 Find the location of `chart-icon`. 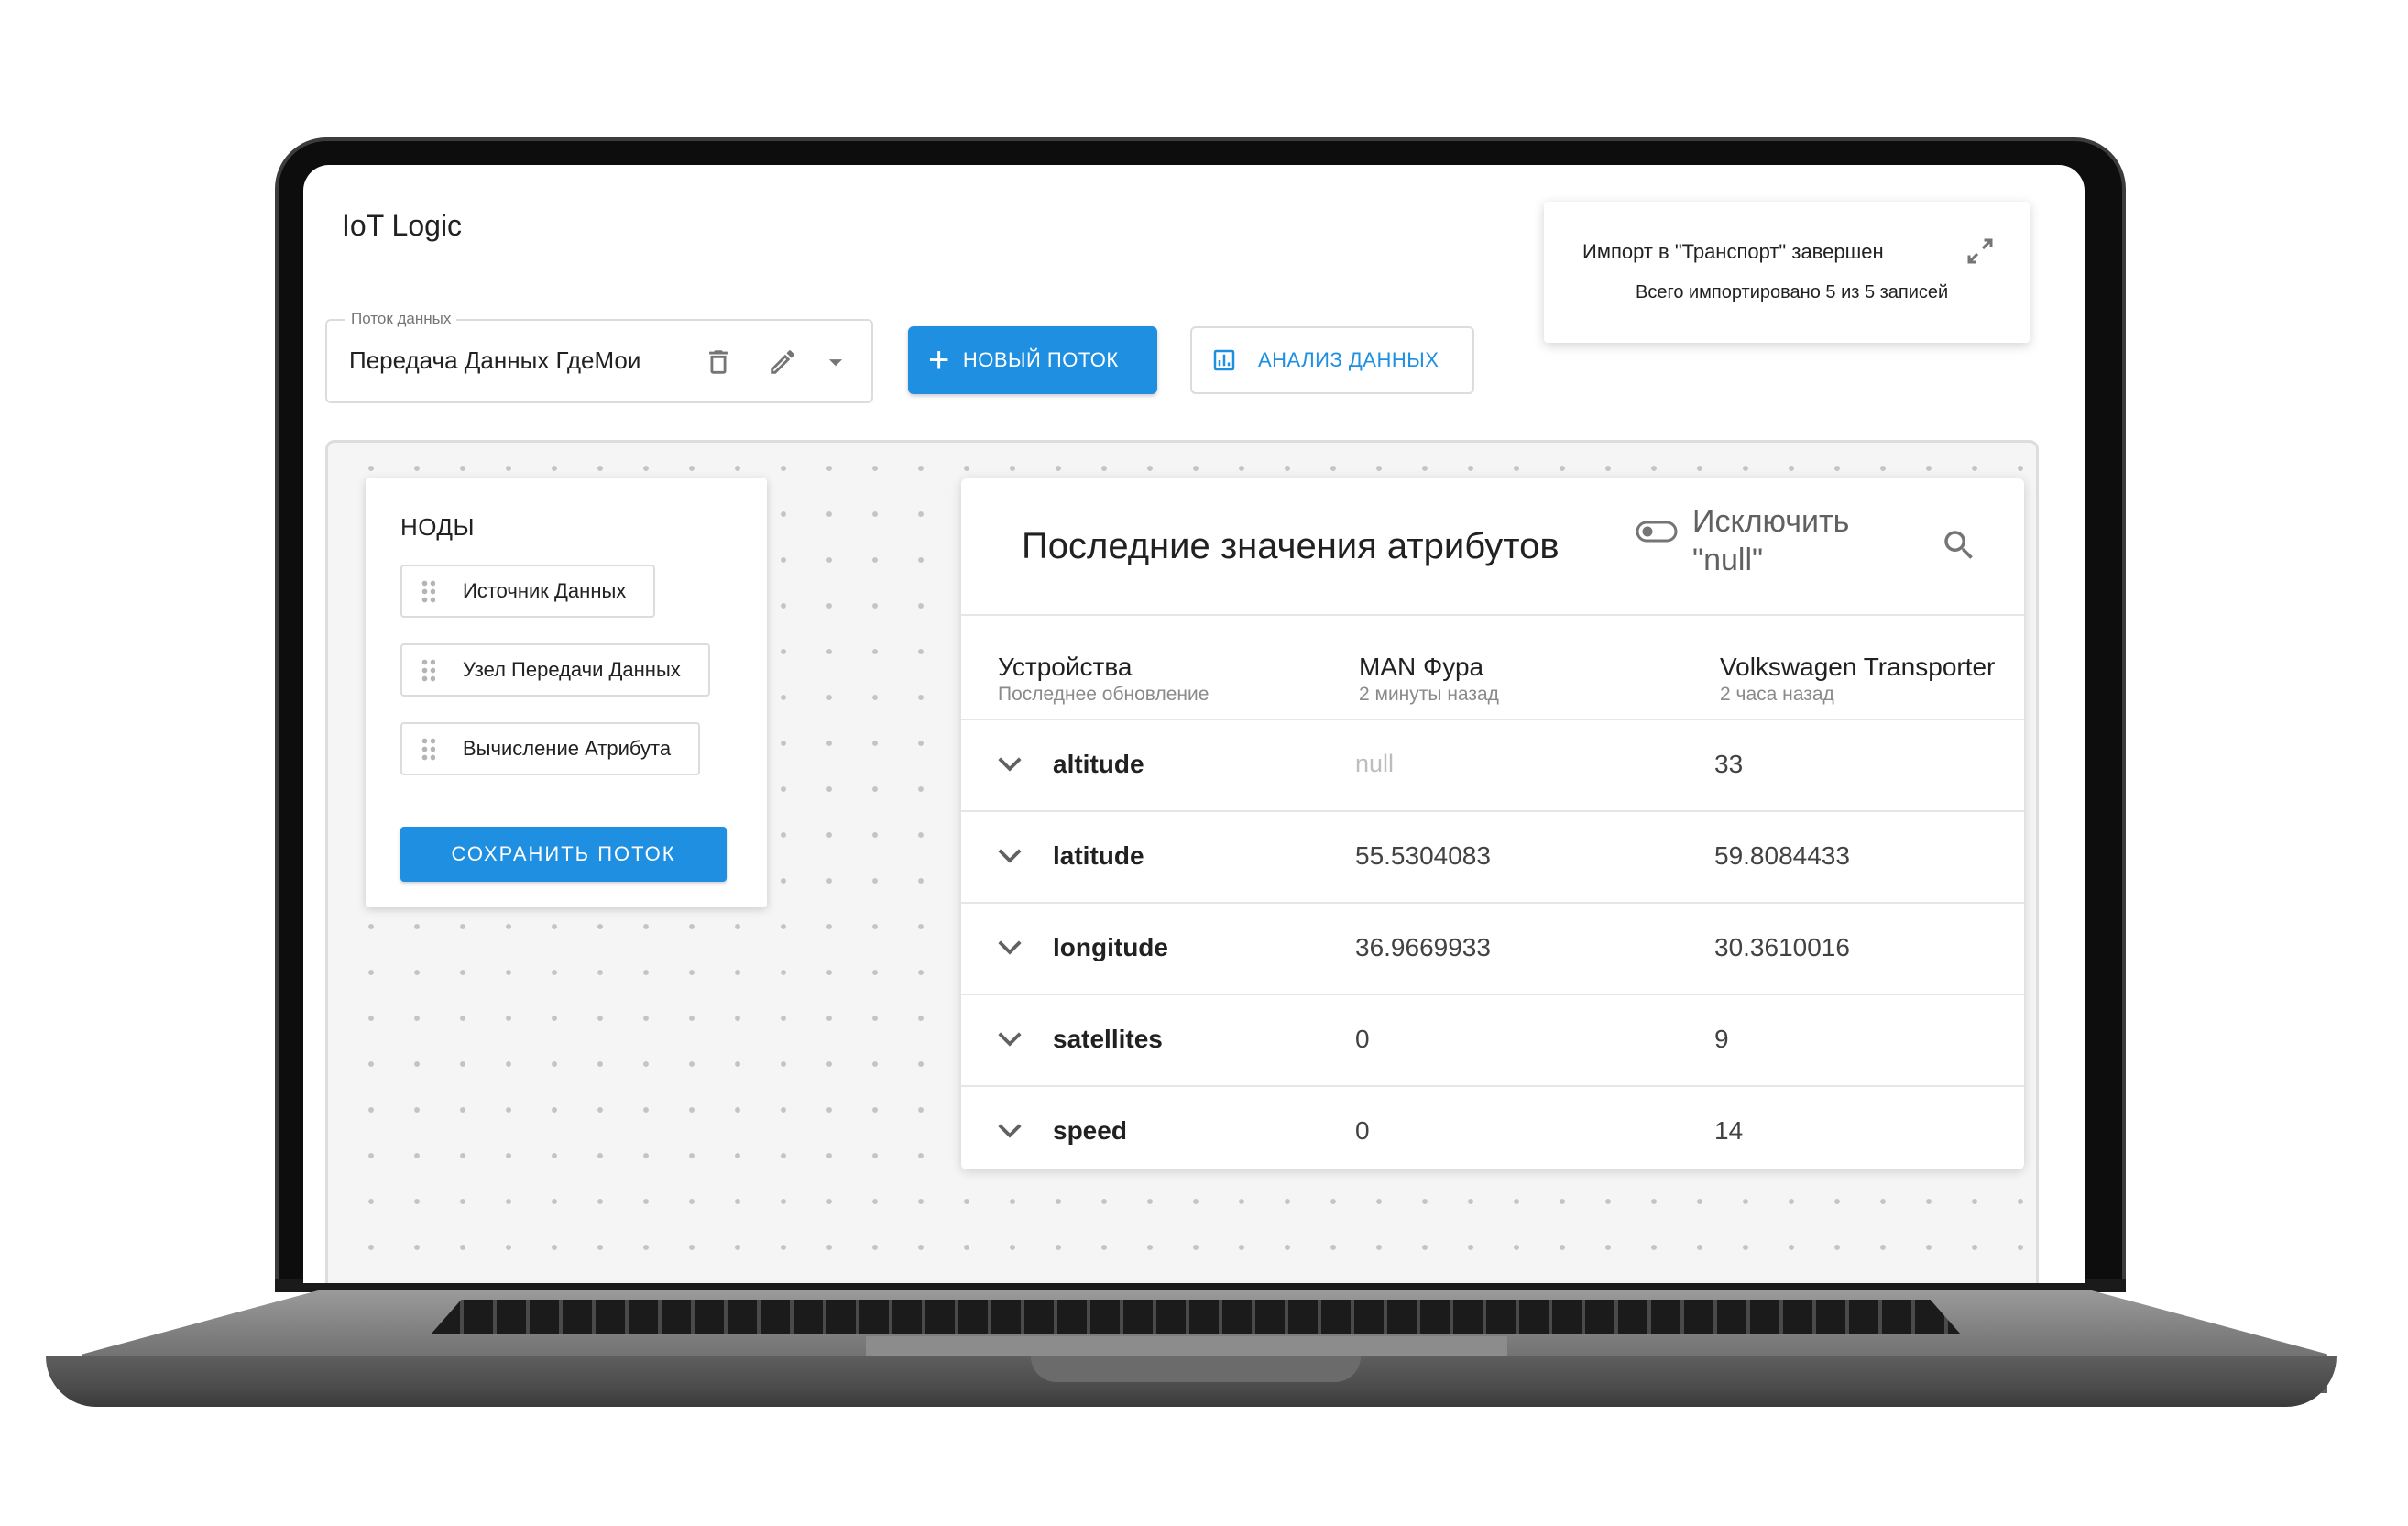

chart-icon is located at coordinates (1224, 360).